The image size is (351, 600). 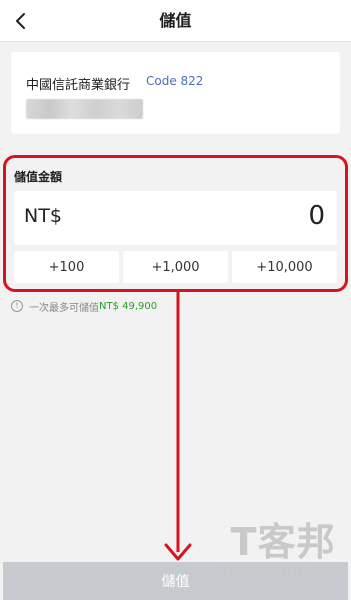 What do you see at coordinates (43, 216) in the screenshot?
I see `currency-label: NT$` at bounding box center [43, 216].